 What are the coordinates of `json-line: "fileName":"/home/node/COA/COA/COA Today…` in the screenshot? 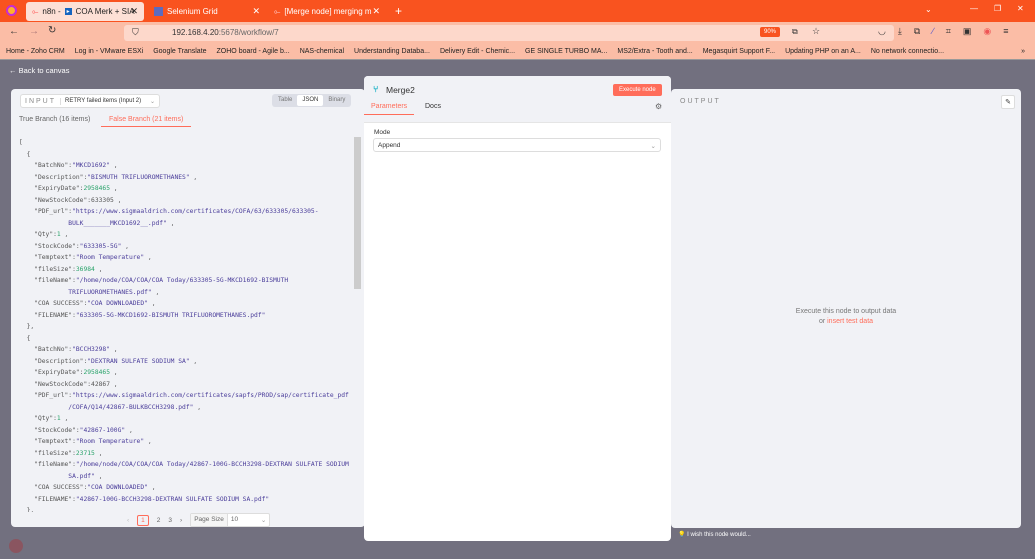 It's located at (184, 465).